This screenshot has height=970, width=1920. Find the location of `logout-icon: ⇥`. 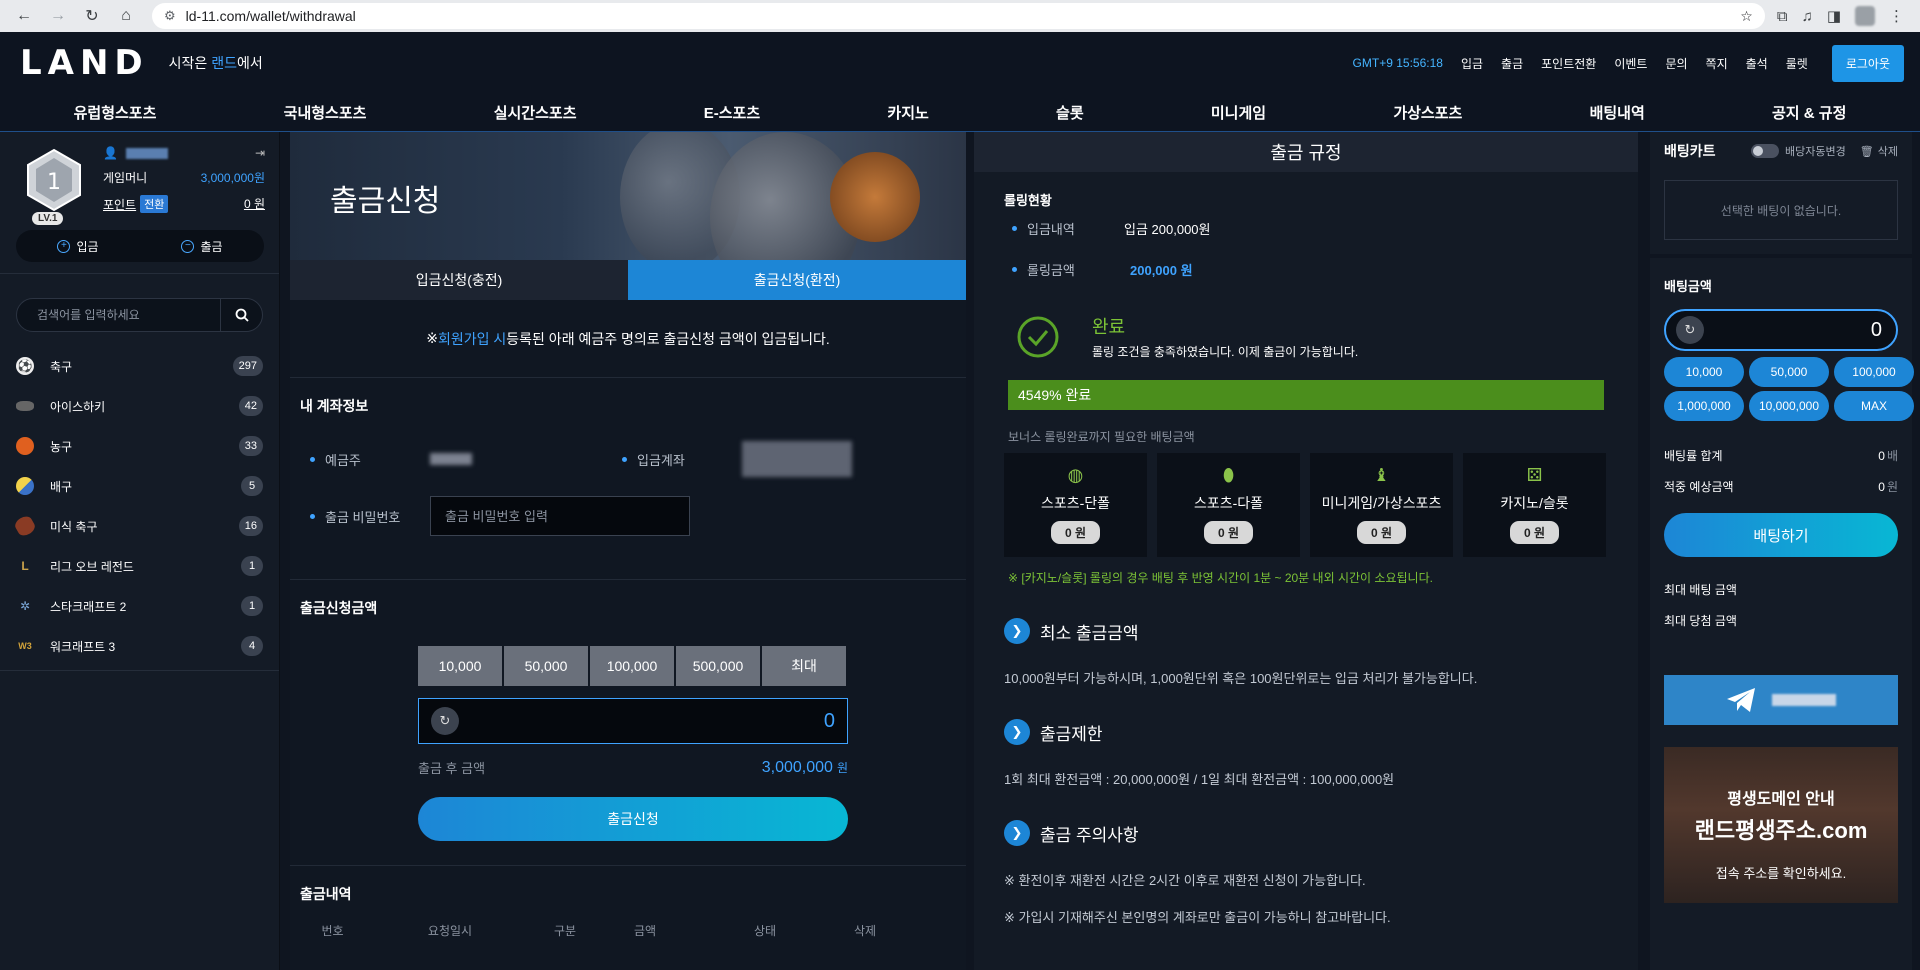

logout-icon: ⇥ is located at coordinates (260, 153).